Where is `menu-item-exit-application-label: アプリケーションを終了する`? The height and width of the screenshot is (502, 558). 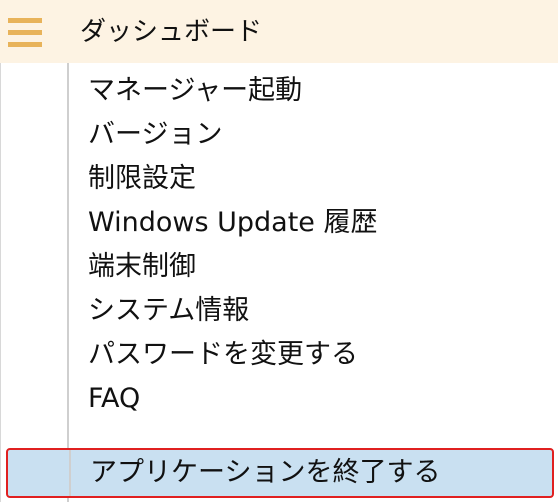 menu-item-exit-application-label: アプリケーションを終了する is located at coordinates (265, 472).